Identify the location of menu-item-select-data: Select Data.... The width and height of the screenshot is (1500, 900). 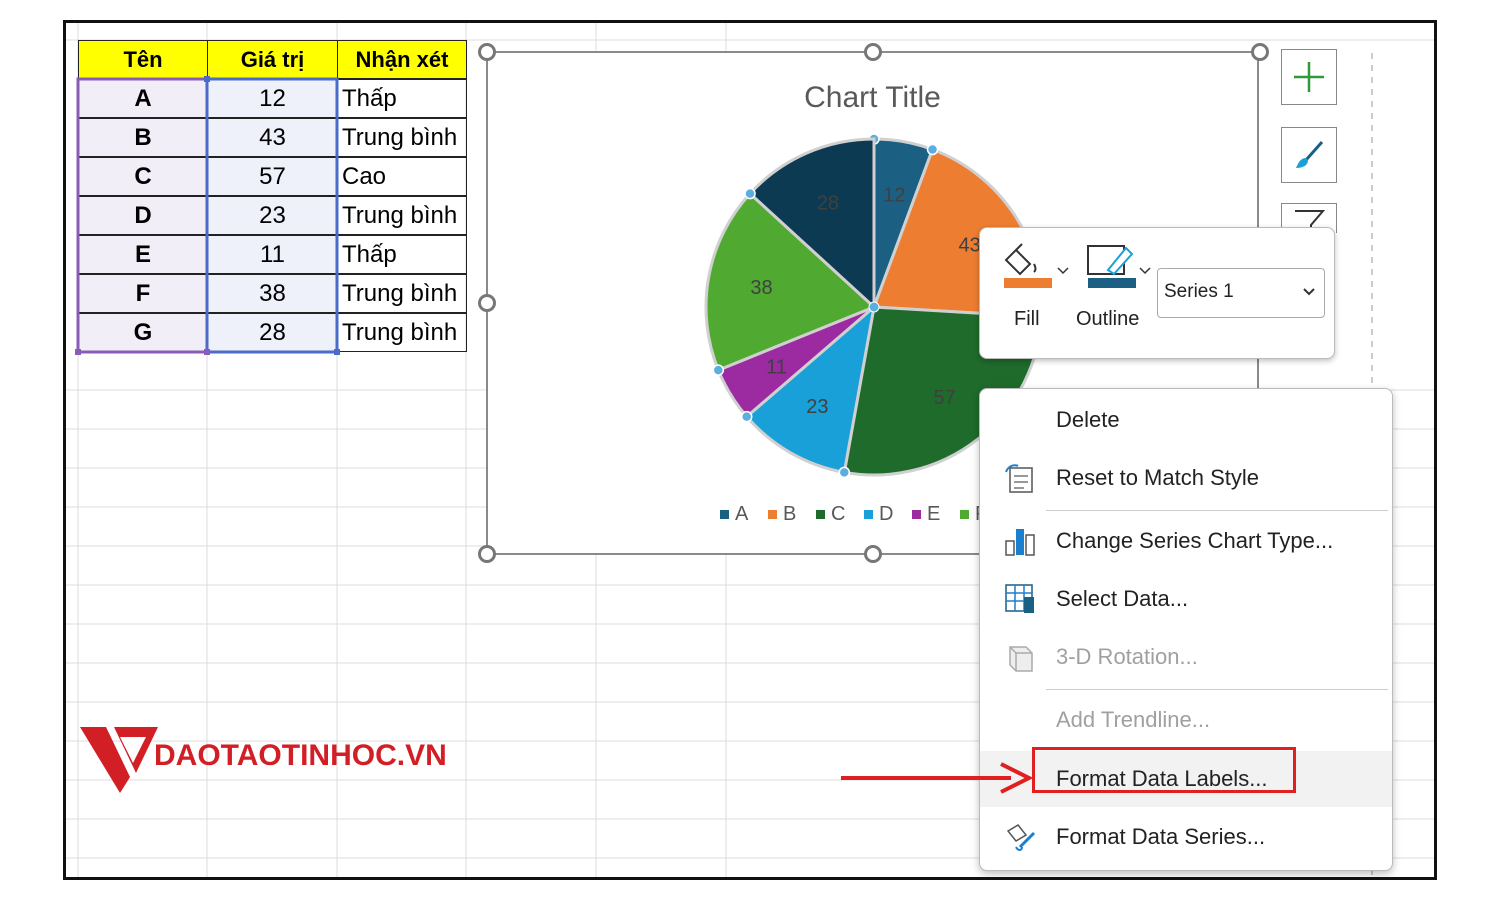
(1186, 599).